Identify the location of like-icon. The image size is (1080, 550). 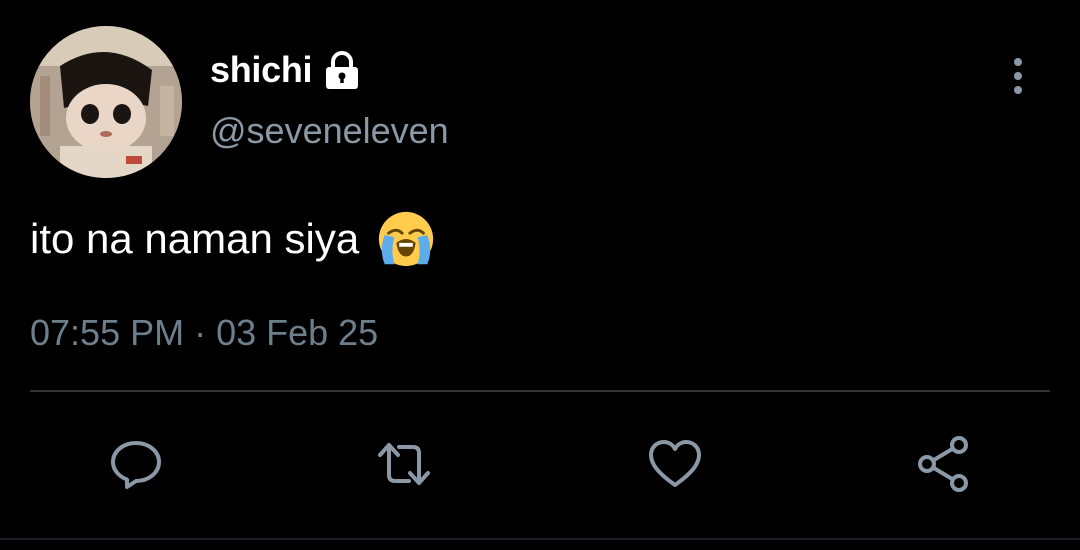
(675, 463).